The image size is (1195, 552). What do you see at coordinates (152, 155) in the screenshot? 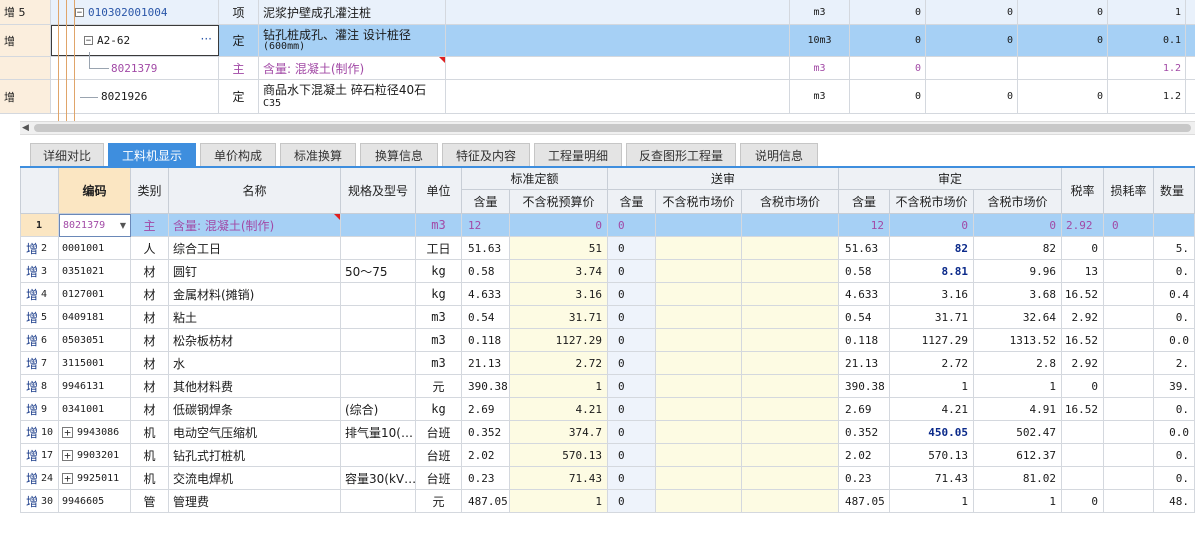
I see `tab-labor-material-machine: 工料机显示` at bounding box center [152, 155].